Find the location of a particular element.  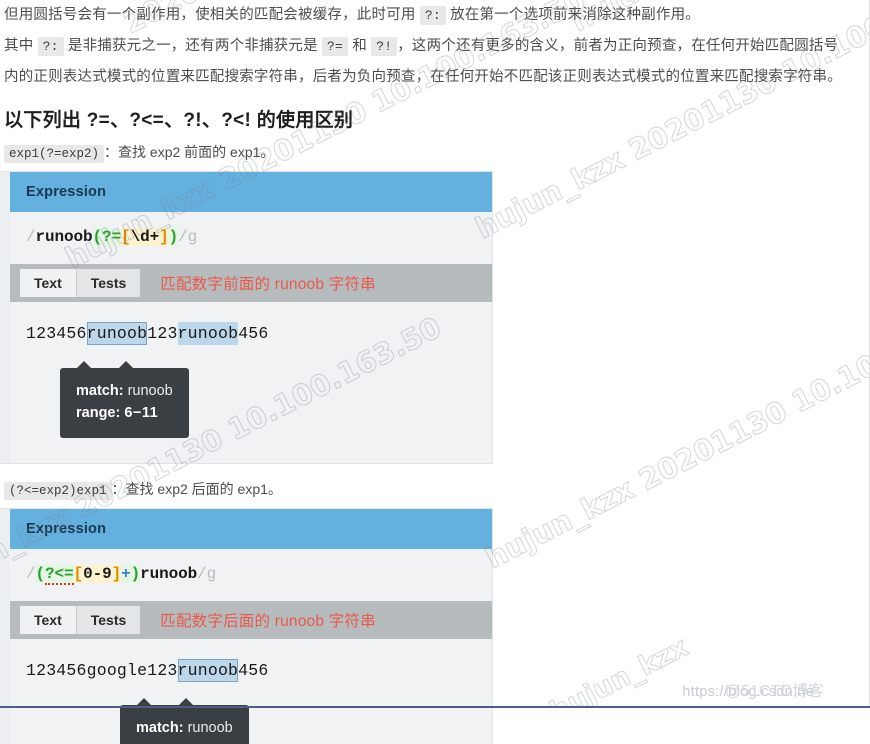

panel-2-tooltip-match-line: match: runoob is located at coordinates (184, 728).